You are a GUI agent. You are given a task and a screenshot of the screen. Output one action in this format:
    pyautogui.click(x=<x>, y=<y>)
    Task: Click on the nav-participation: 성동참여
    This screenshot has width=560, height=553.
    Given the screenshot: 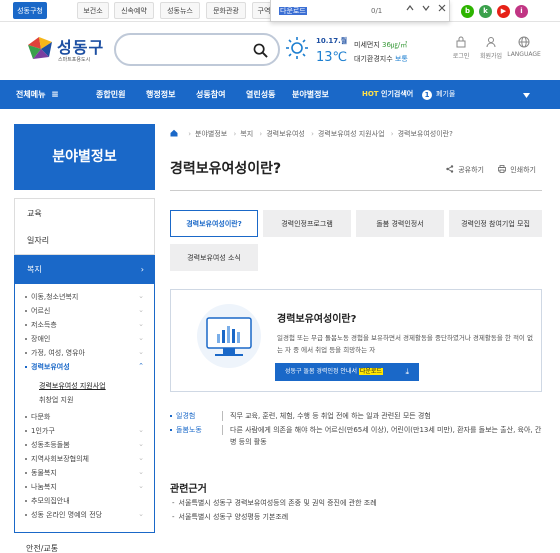 What is the action you would take?
    pyautogui.click(x=210, y=94)
    